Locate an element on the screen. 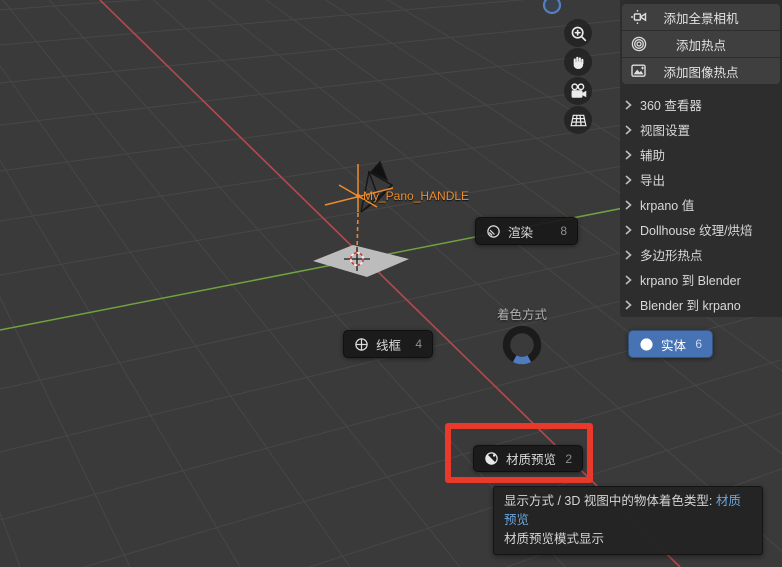 Image resolution: width=782 pixels, height=567 pixels. section-label: krpano 值 is located at coordinates (667, 206).